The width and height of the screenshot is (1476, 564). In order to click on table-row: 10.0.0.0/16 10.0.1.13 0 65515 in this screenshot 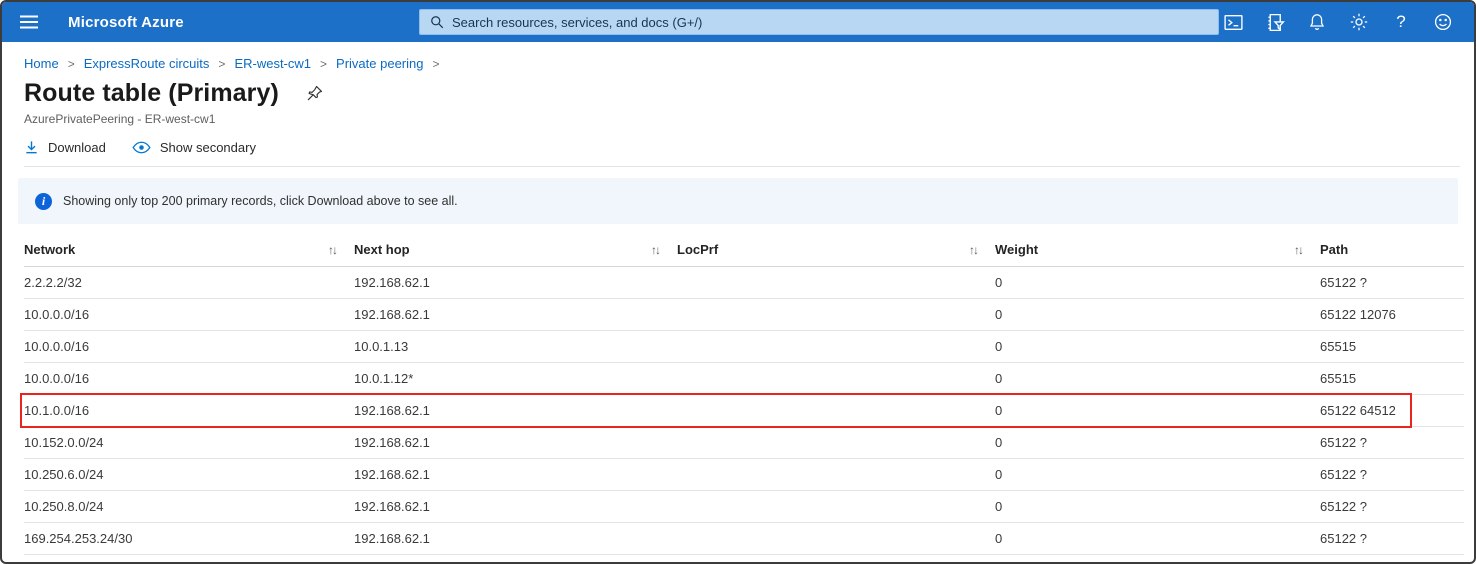, I will do `click(744, 347)`.